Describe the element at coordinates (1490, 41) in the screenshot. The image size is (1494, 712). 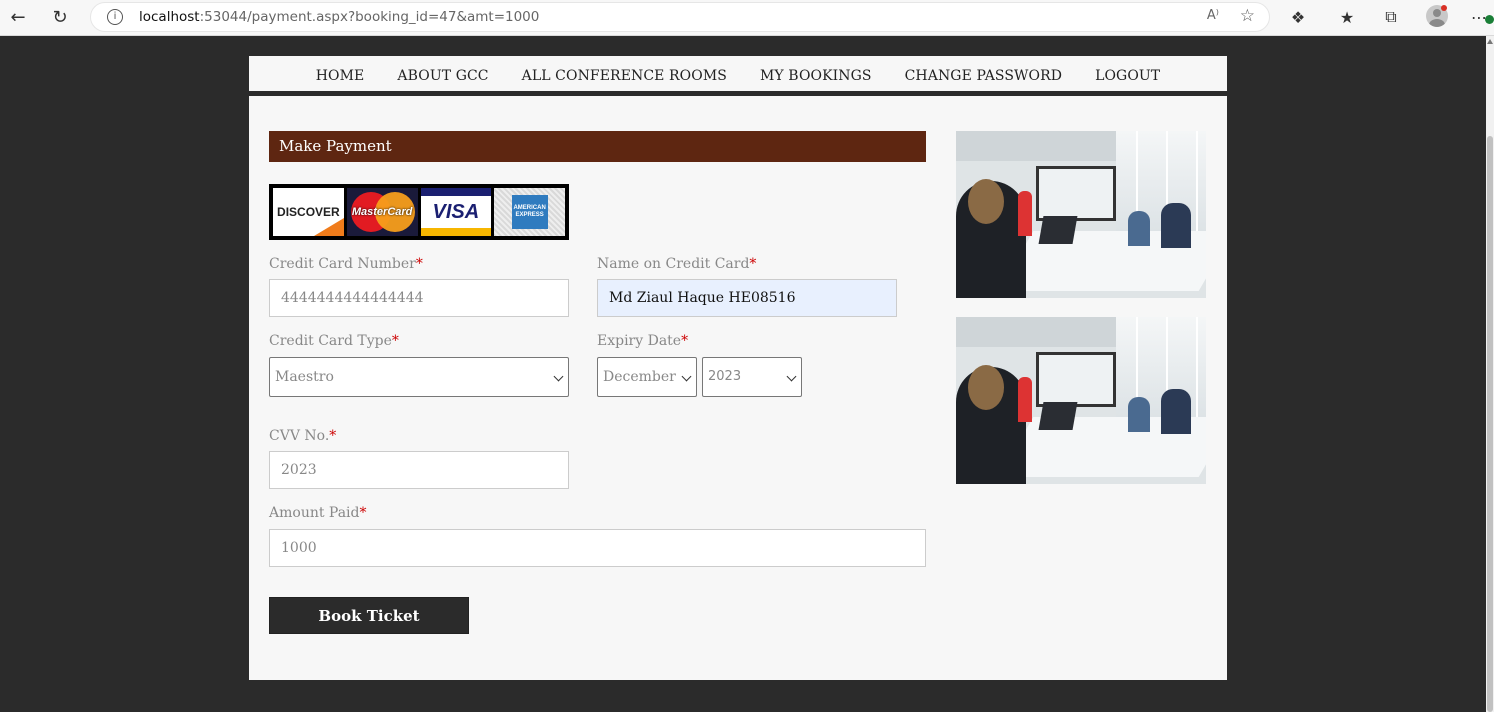
I see `scroll-up-icon` at that location.